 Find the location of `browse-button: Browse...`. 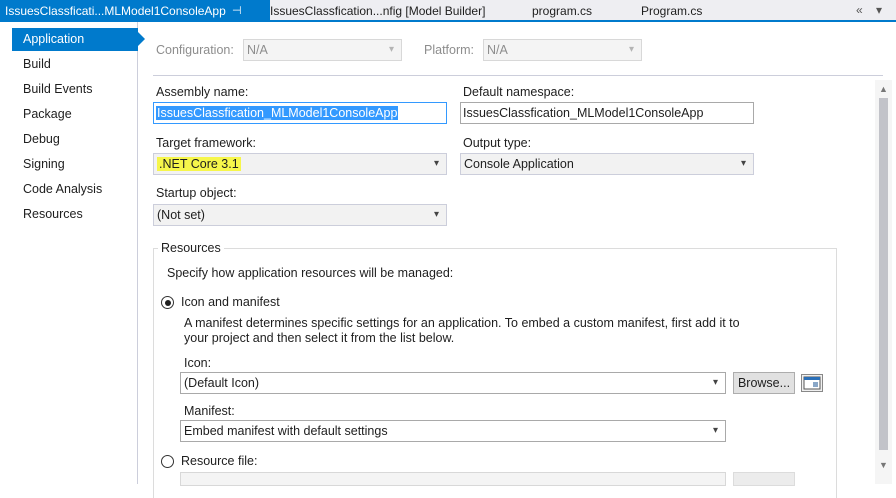

browse-button: Browse... is located at coordinates (764, 383).